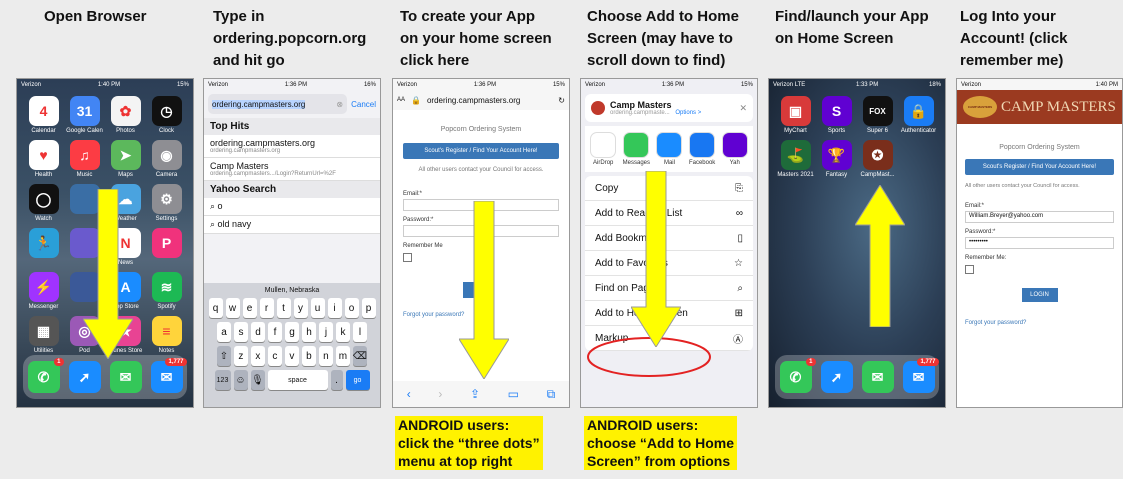  Describe the element at coordinates (360, 356) in the screenshot. I see `delete-key-icon: ⌫` at that location.